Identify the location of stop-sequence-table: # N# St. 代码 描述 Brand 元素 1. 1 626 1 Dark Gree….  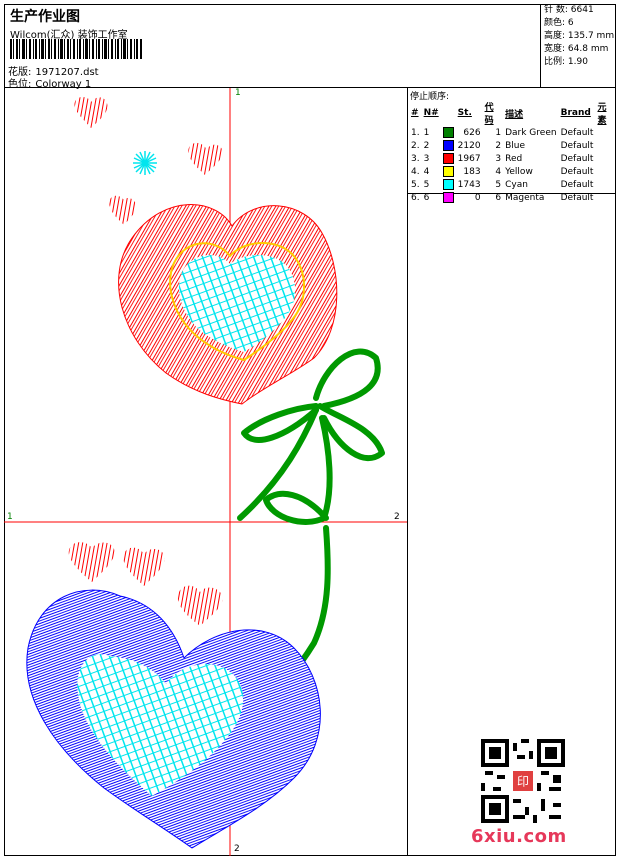
(512, 152).